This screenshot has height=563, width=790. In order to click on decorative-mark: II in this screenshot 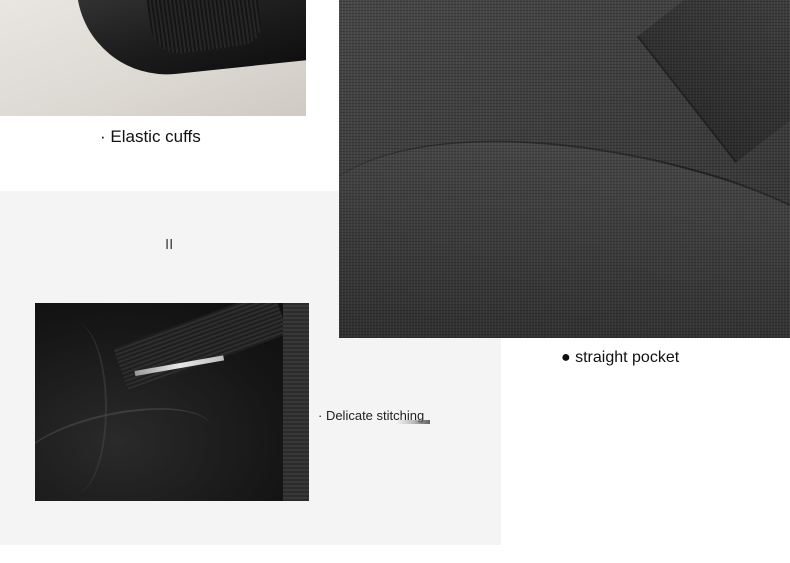, I will do `click(169, 244)`.